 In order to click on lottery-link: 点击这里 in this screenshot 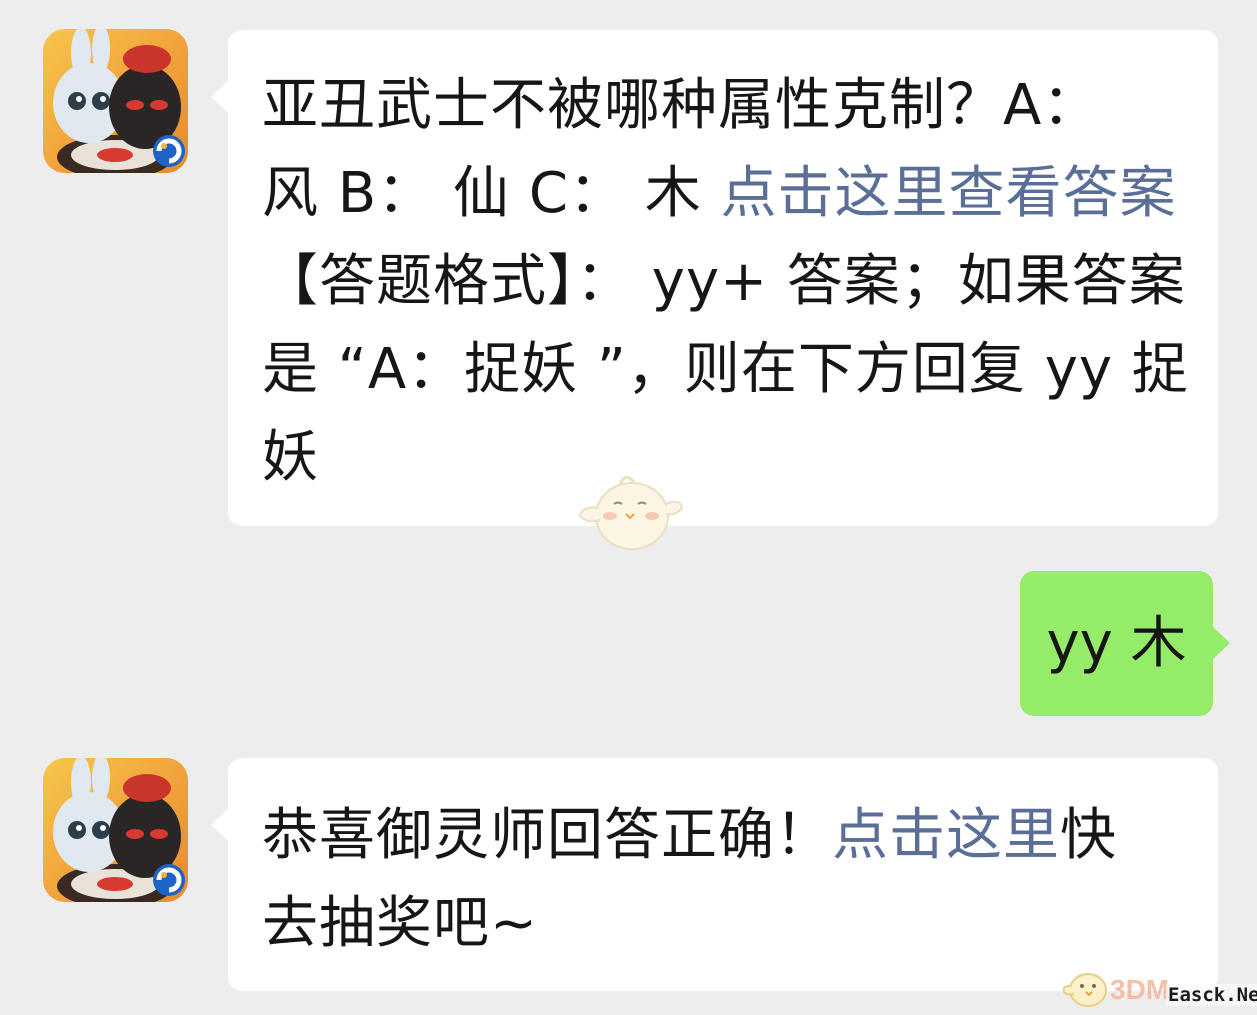, I will do `click(946, 835)`.